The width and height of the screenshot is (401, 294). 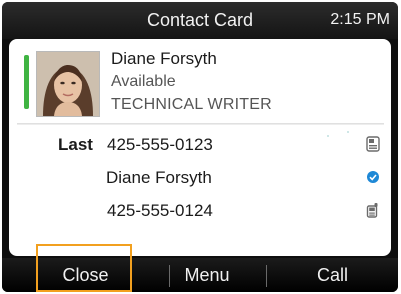 I want to click on title-bar: Contact Card 2:15 PM, so click(x=200, y=20).